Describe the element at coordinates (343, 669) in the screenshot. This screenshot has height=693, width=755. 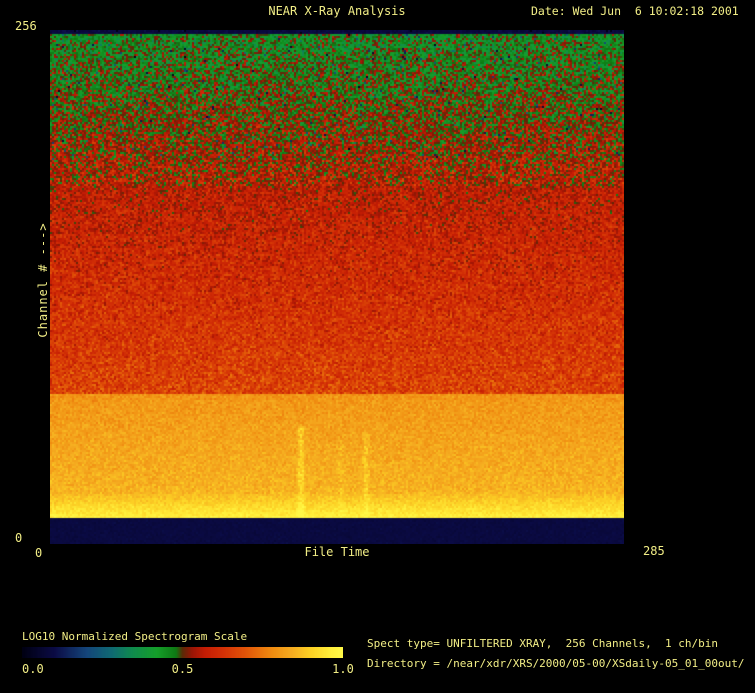
I see `colorbar-tick-max: 1.0` at that location.